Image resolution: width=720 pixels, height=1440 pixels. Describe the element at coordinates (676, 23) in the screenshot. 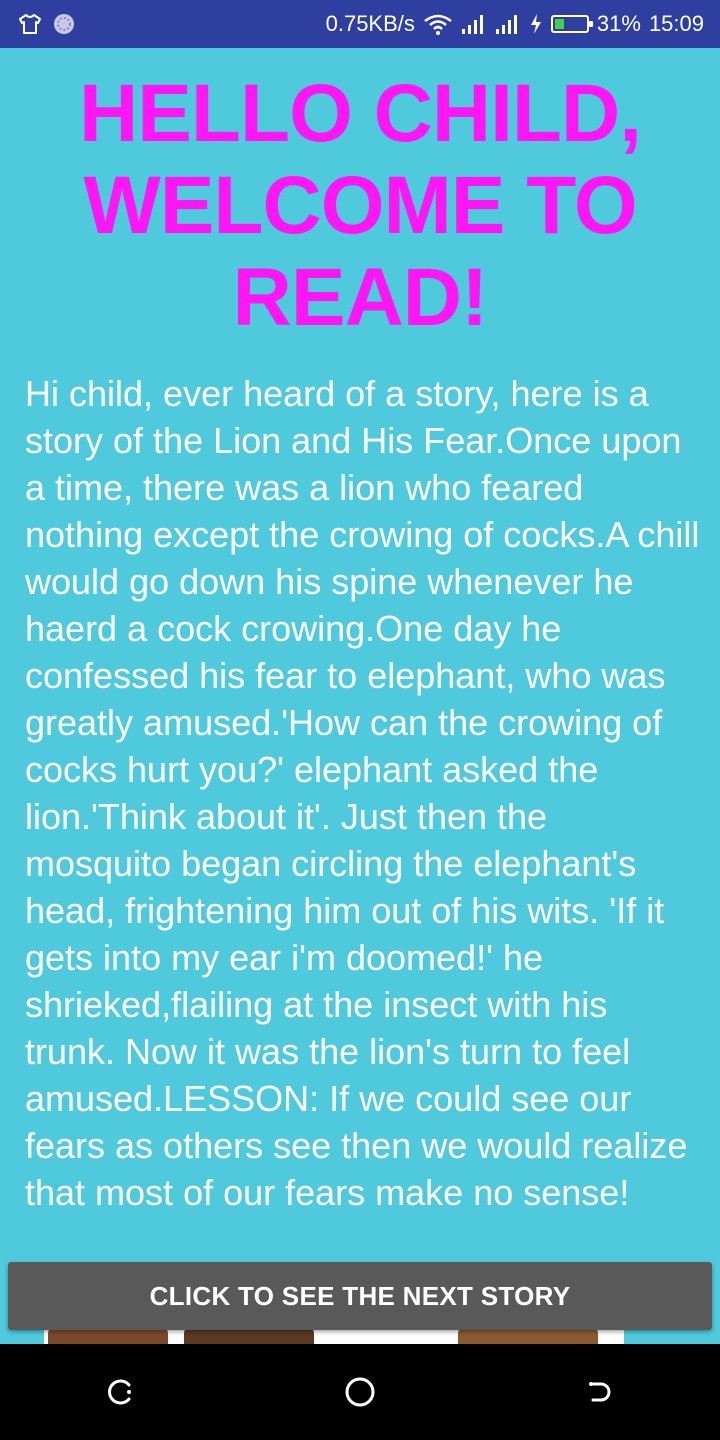

I see `clock: 15:09` at that location.